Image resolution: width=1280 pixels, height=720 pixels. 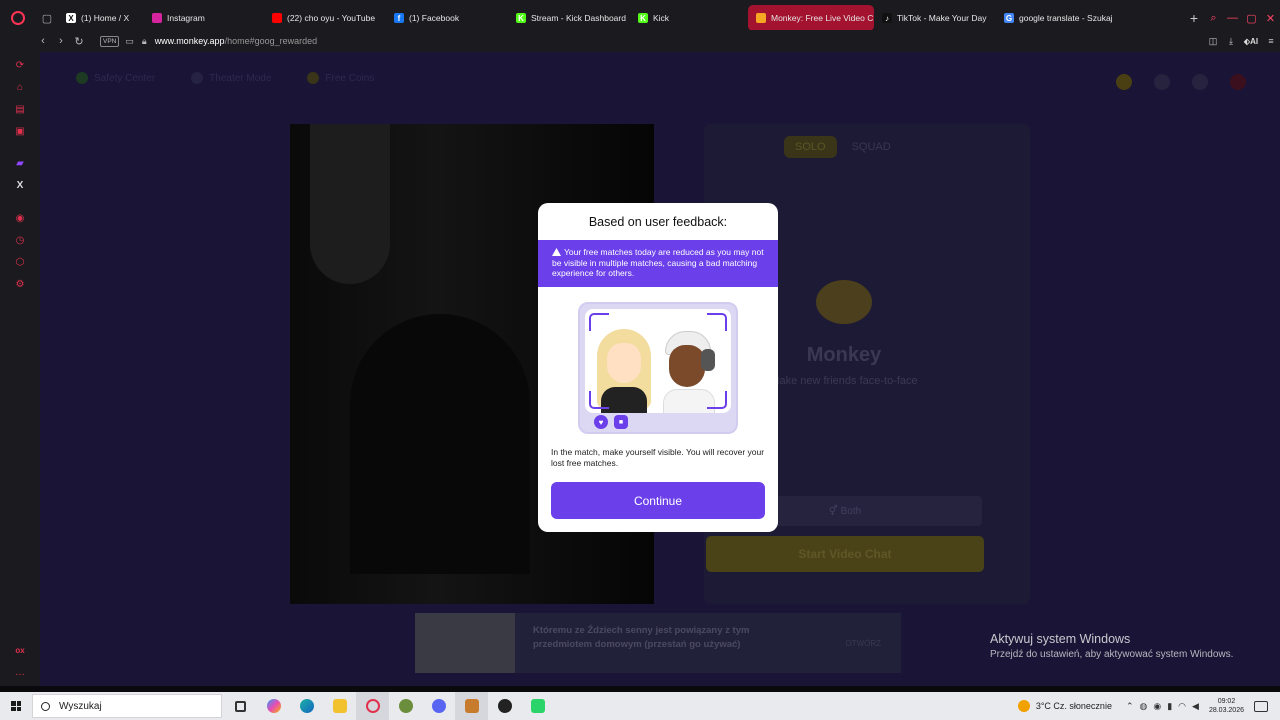 I want to click on twitch-icon: ▰, so click(x=20, y=163).